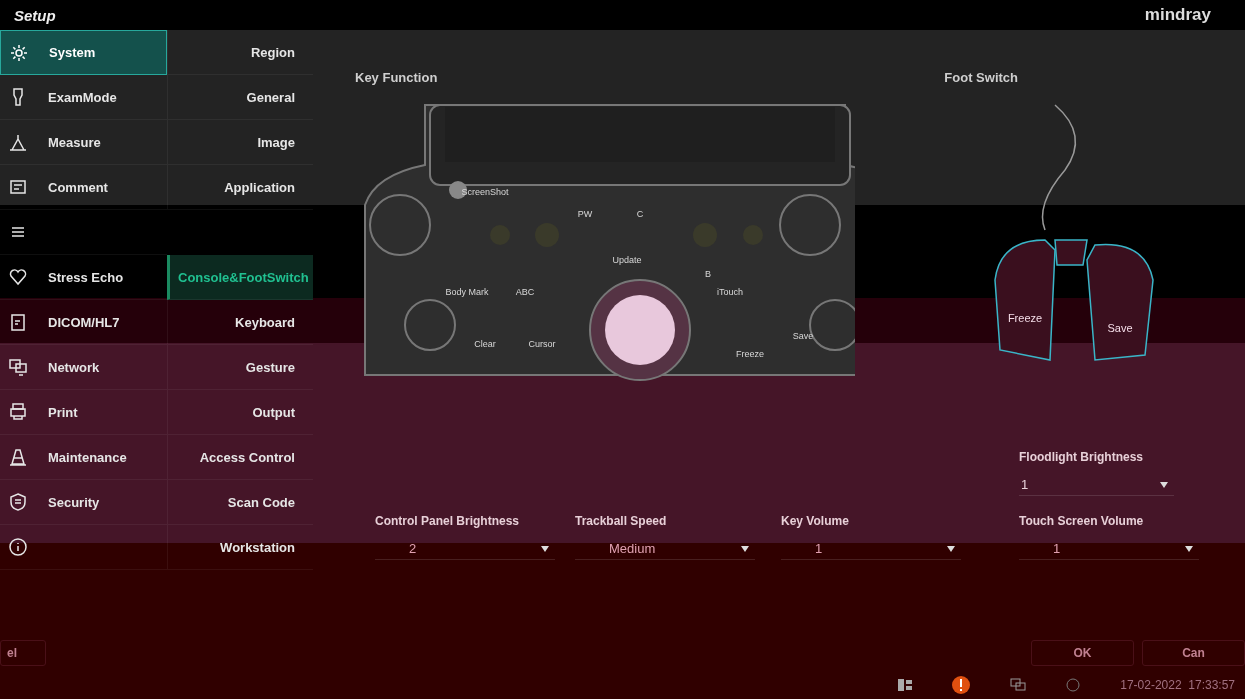 The image size is (1245, 699). What do you see at coordinates (240, 322) in the screenshot?
I see `submenu-item: Keyboard` at bounding box center [240, 322].